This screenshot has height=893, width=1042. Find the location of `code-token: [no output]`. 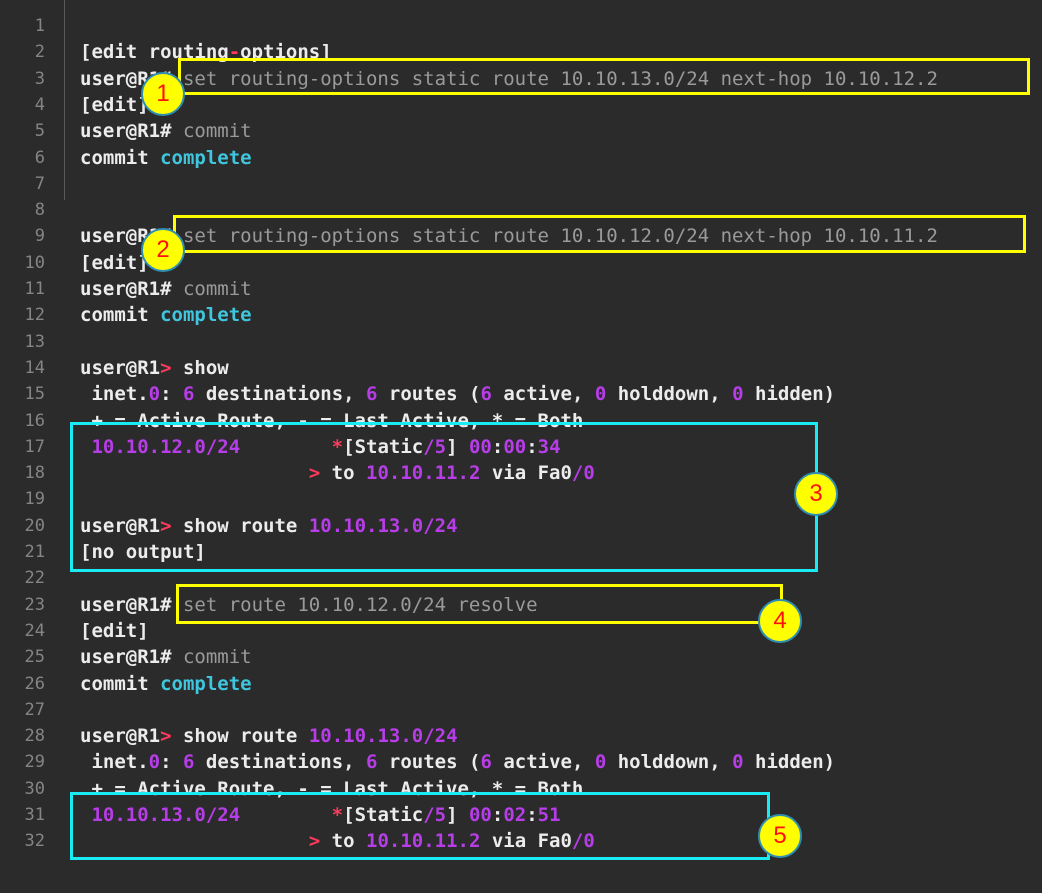

code-token: [no output] is located at coordinates (143, 552).